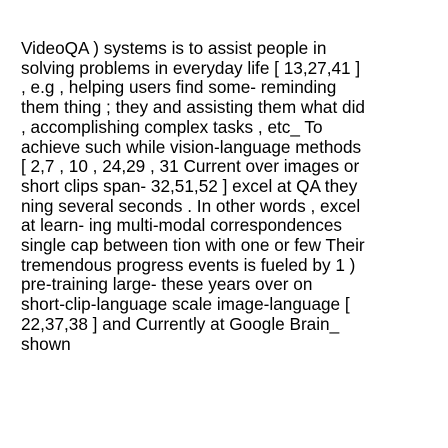  Describe the element at coordinates (167, 284) in the screenshot. I see `text-line: pre-training large- these years over on` at that location.